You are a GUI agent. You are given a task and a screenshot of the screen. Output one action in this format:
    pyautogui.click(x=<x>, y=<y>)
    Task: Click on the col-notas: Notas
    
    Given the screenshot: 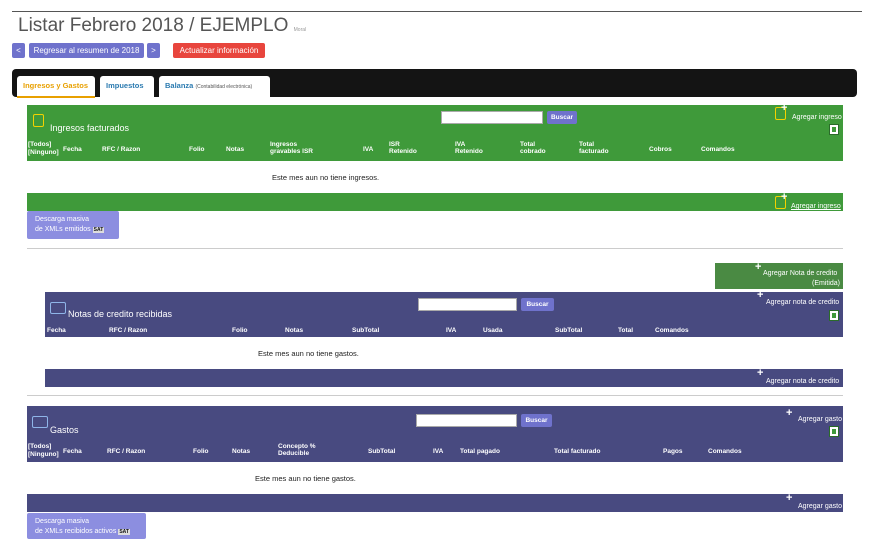 What is the action you would take?
    pyautogui.click(x=235, y=149)
    